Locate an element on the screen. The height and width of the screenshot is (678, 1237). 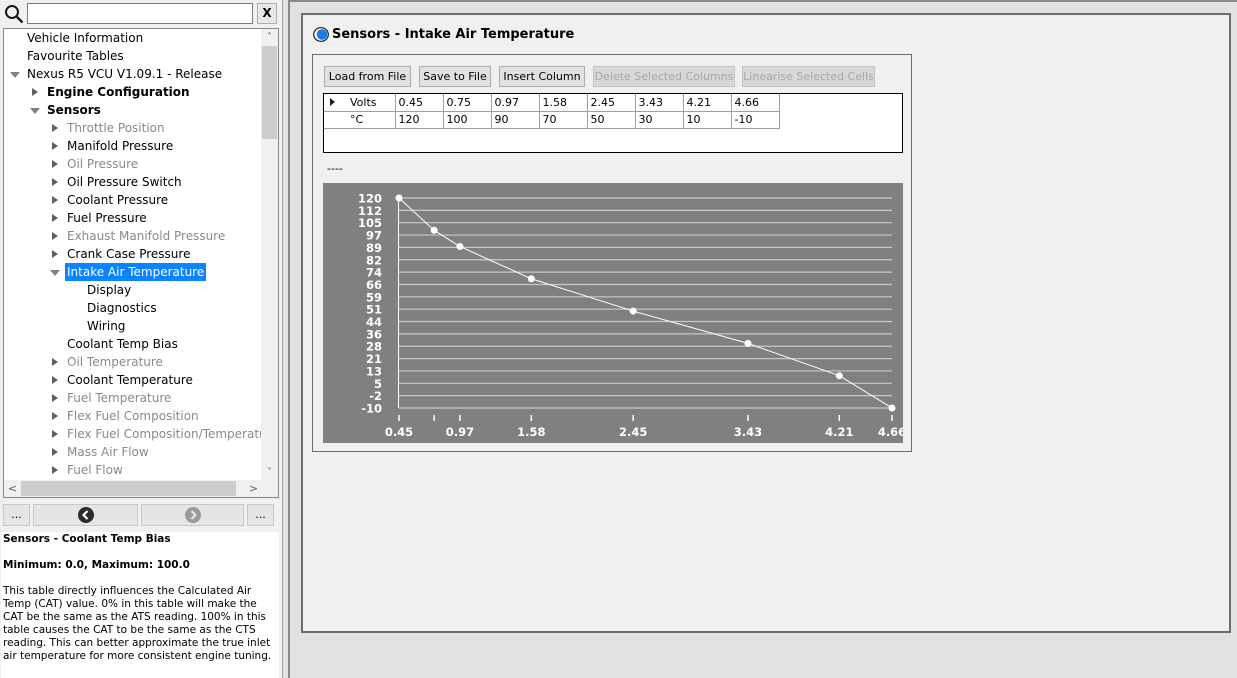
tree-item-label: Oil Pressure is located at coordinates (103, 164).